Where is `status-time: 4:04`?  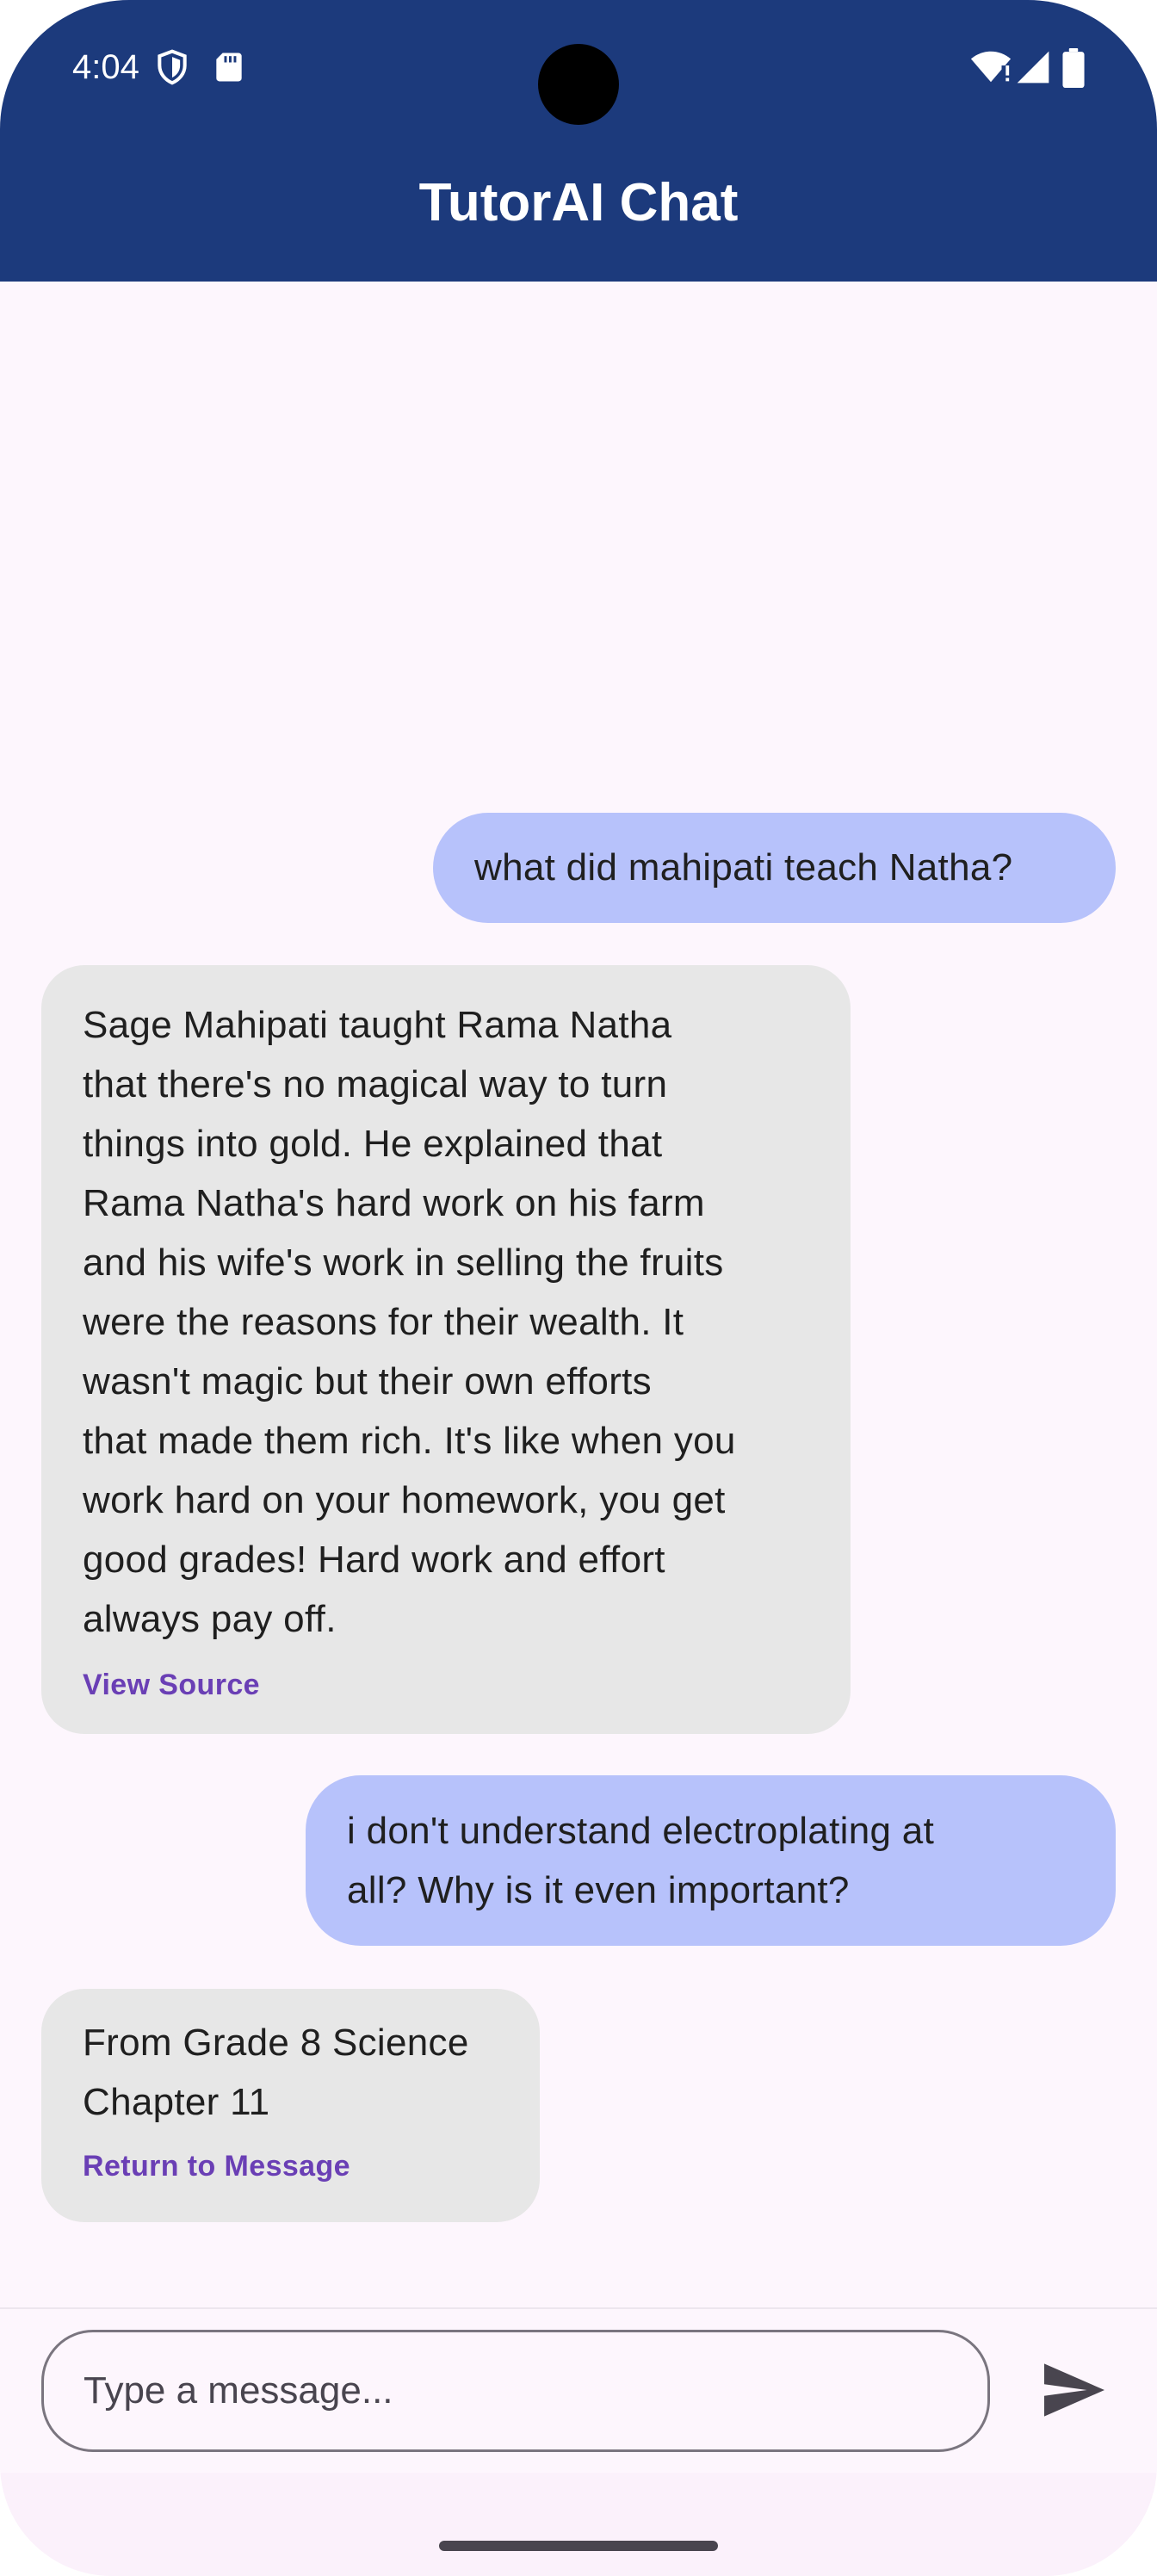 status-time: 4:04 is located at coordinates (106, 67).